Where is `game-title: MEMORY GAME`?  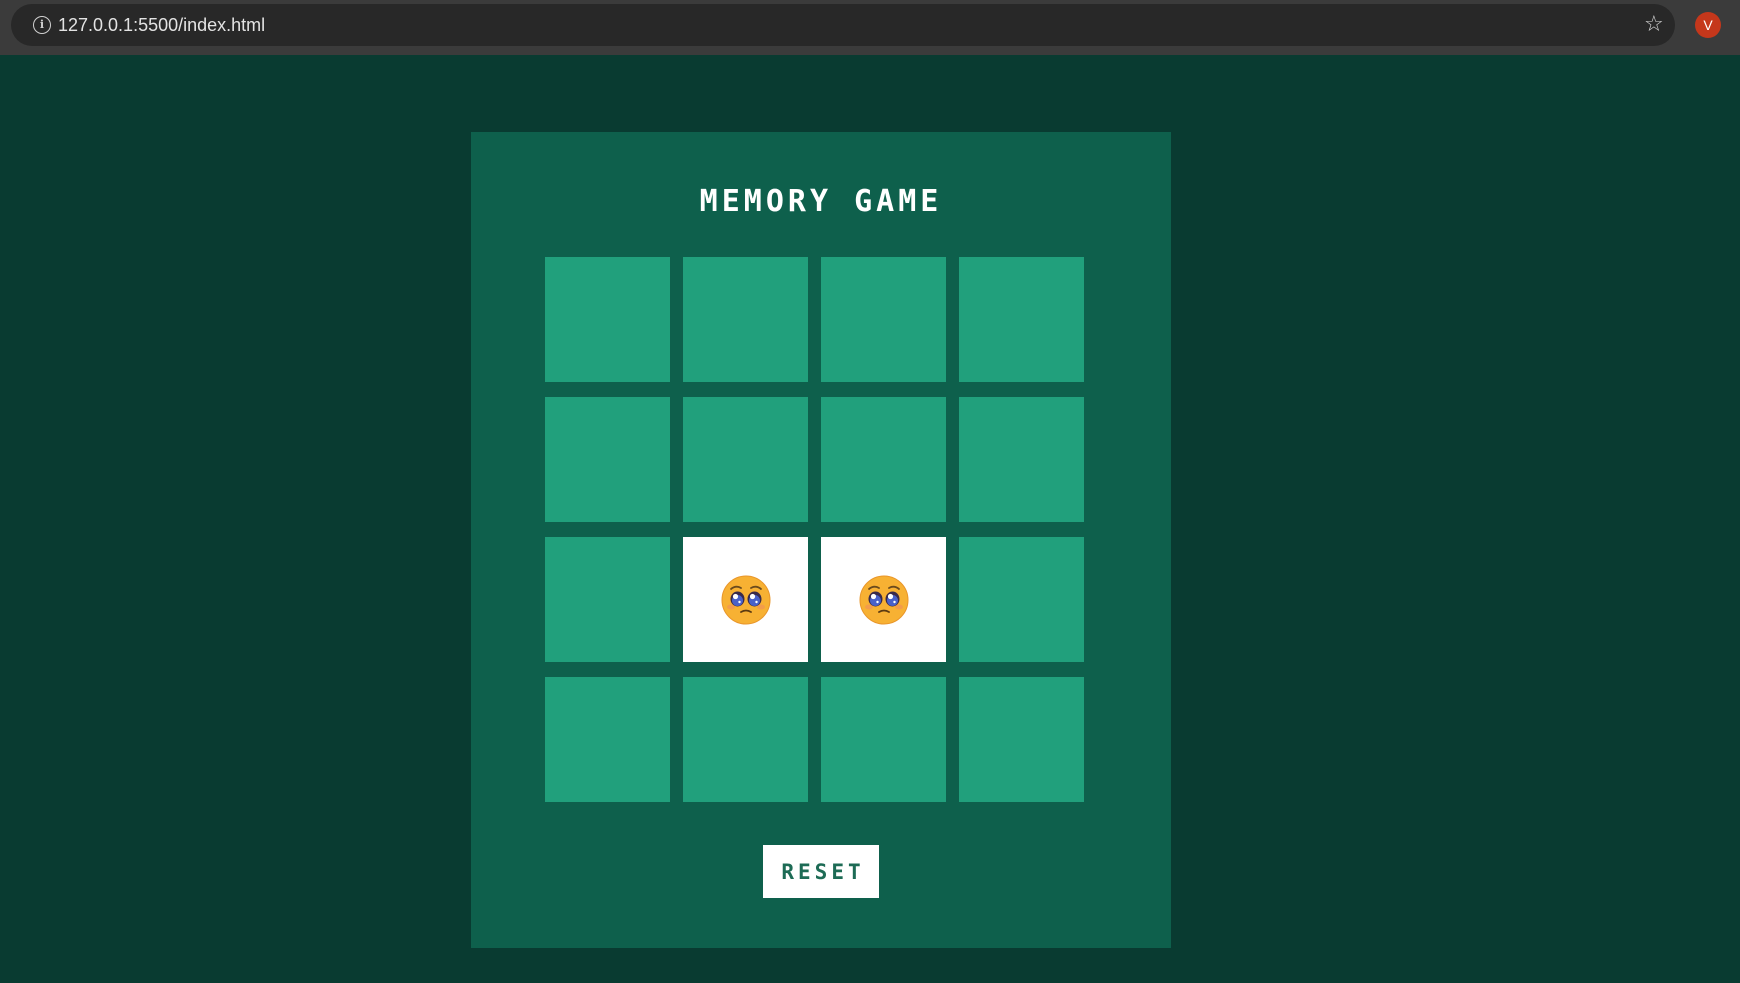
game-title: MEMORY GAME is located at coordinates (821, 201).